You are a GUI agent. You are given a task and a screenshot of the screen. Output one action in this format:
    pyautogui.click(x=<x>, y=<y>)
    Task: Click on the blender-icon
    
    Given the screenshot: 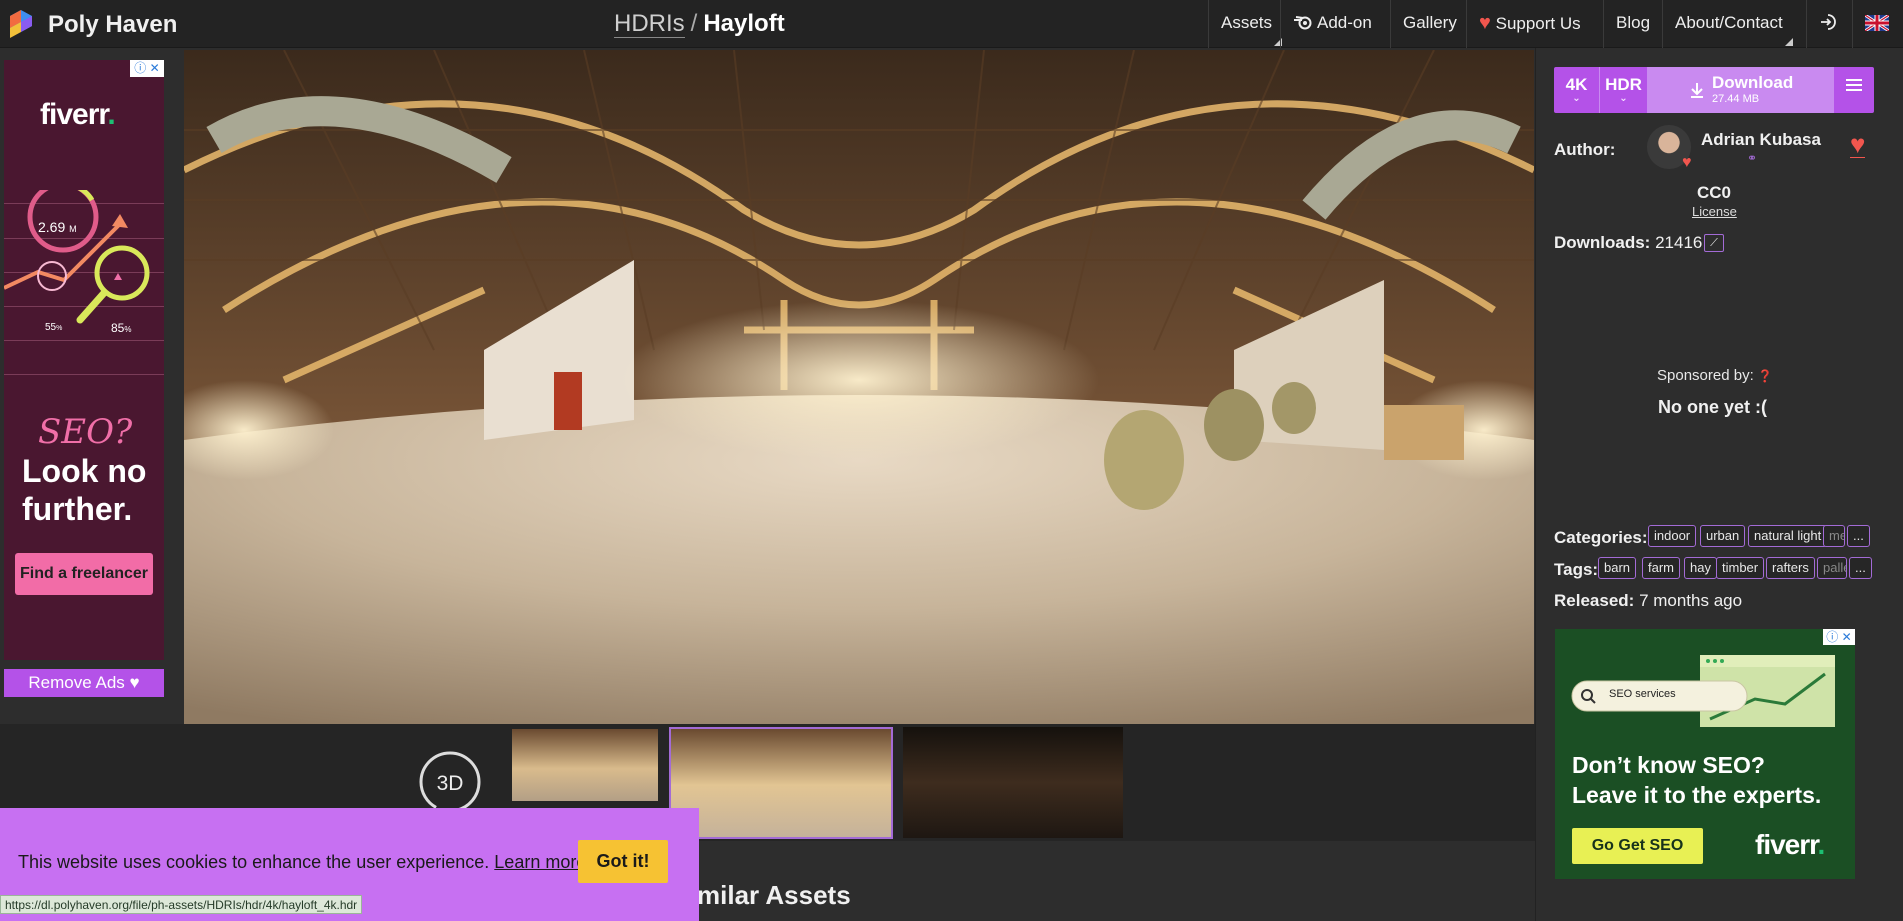 What is the action you would take?
    pyautogui.click(x=1303, y=23)
    